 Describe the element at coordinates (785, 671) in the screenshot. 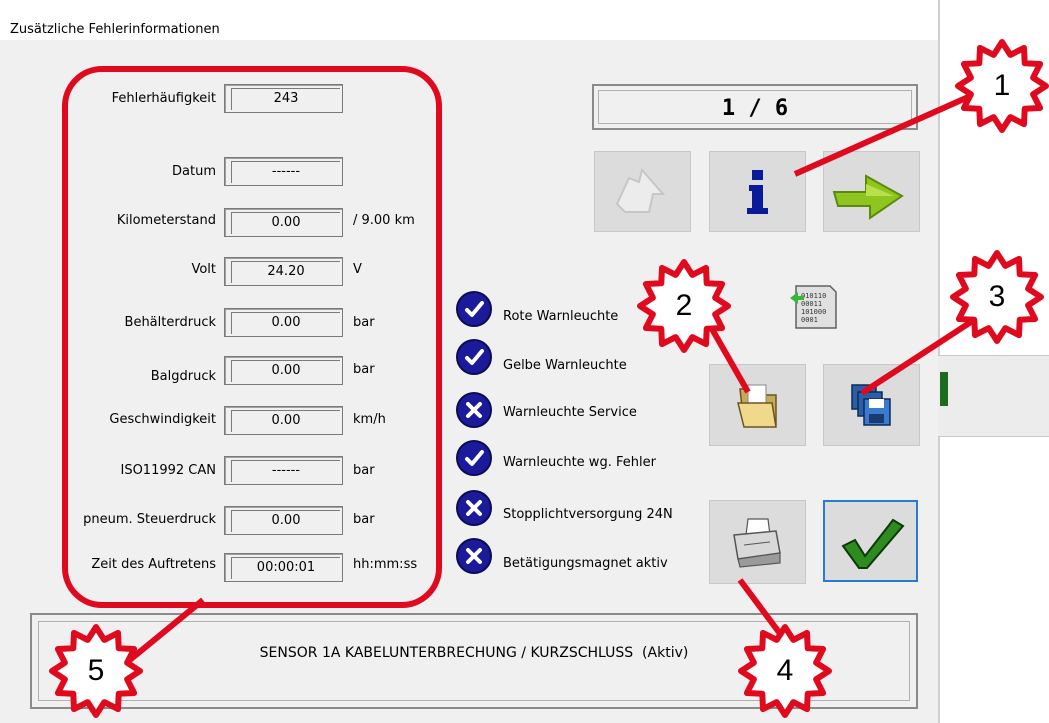

I see `callout-4: 4` at that location.